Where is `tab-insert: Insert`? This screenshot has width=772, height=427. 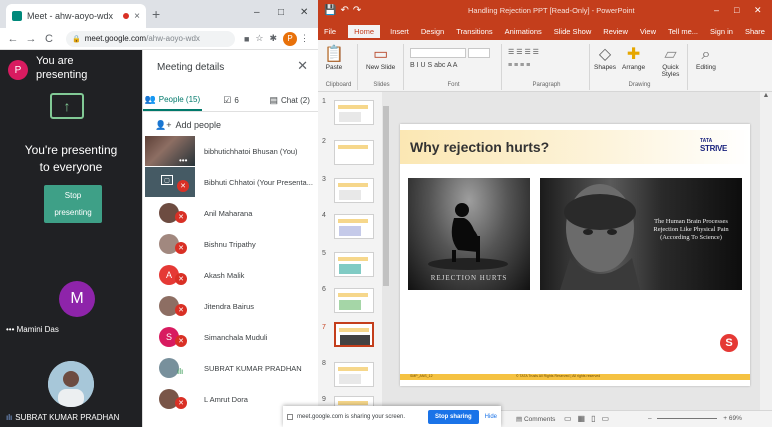 tab-insert: Insert is located at coordinates (399, 31).